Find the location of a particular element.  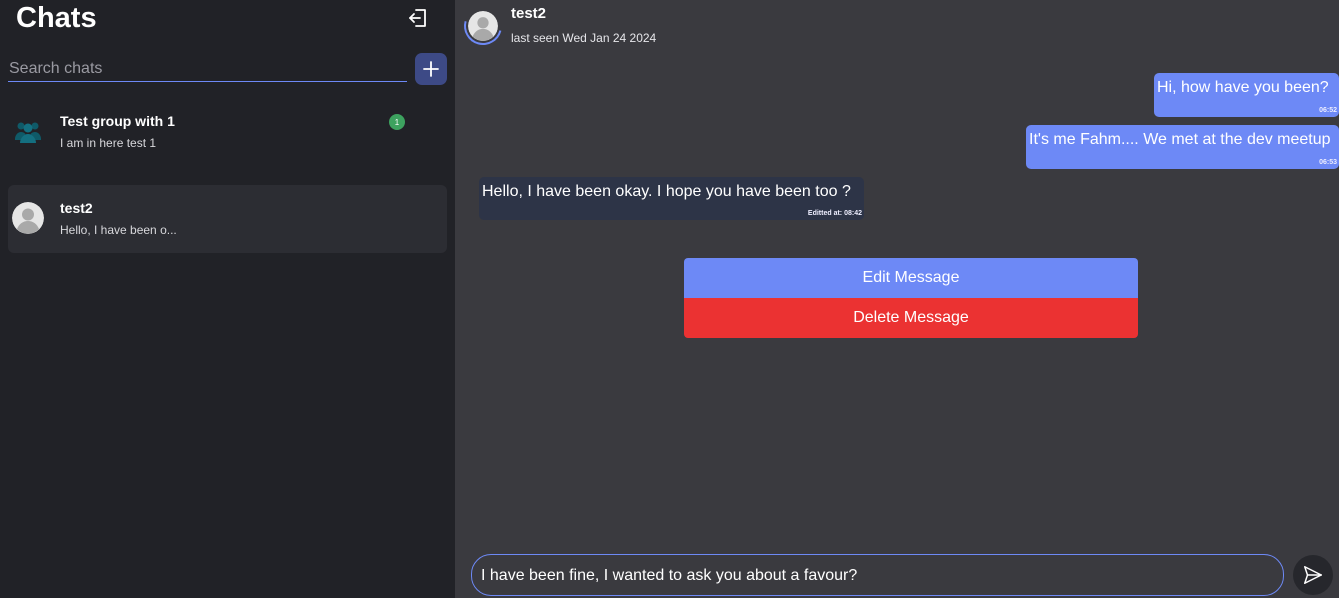

chat-name: Test group with 1 is located at coordinates (117, 121).